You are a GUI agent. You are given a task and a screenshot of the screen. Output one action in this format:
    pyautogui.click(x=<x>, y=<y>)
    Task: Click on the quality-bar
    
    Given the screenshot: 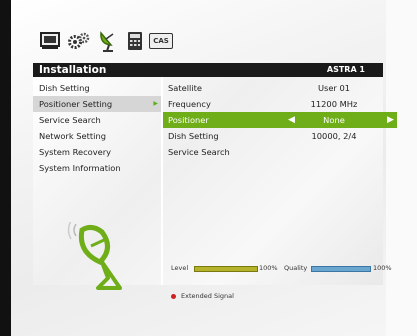 What is the action you would take?
    pyautogui.click(x=341, y=269)
    